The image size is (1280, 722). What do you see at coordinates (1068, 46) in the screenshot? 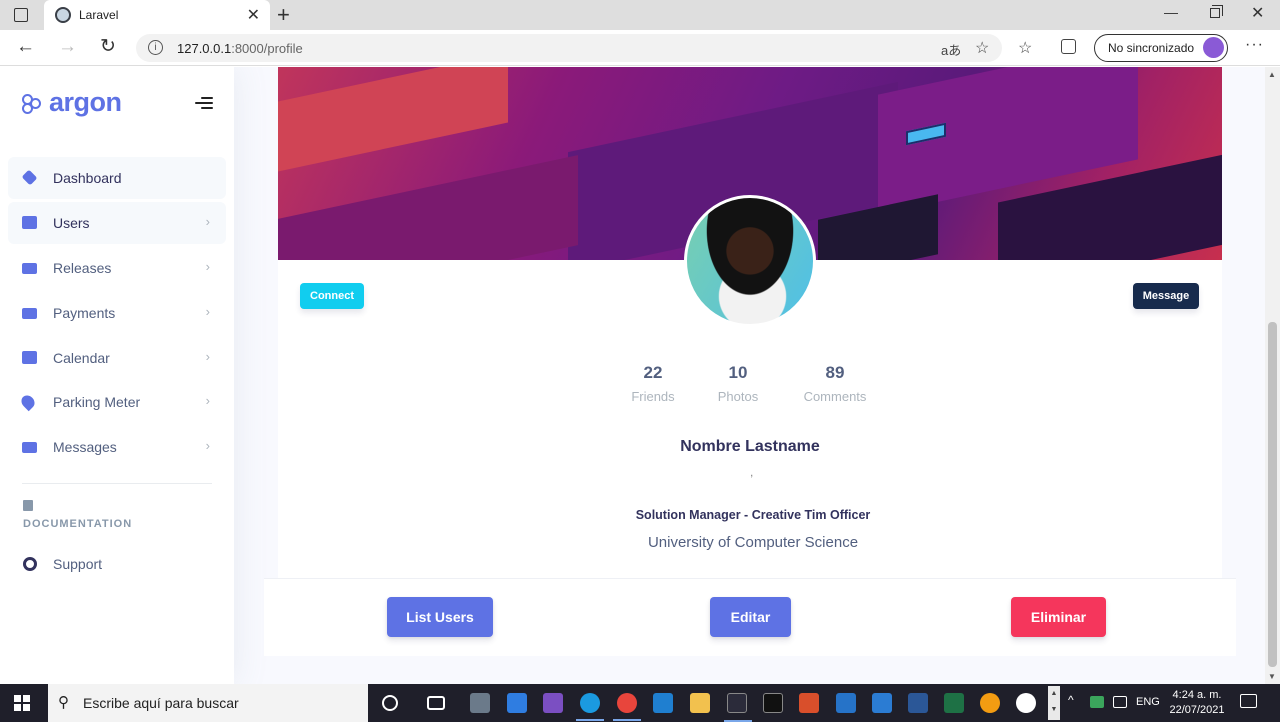
I see `collections-icon` at bounding box center [1068, 46].